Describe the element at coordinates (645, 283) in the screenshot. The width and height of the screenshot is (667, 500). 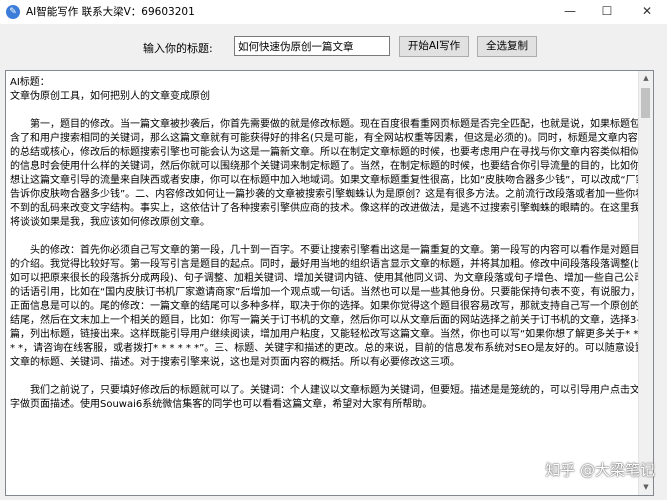
I see `vertical-scrollbar: ▲ ▼` at that location.